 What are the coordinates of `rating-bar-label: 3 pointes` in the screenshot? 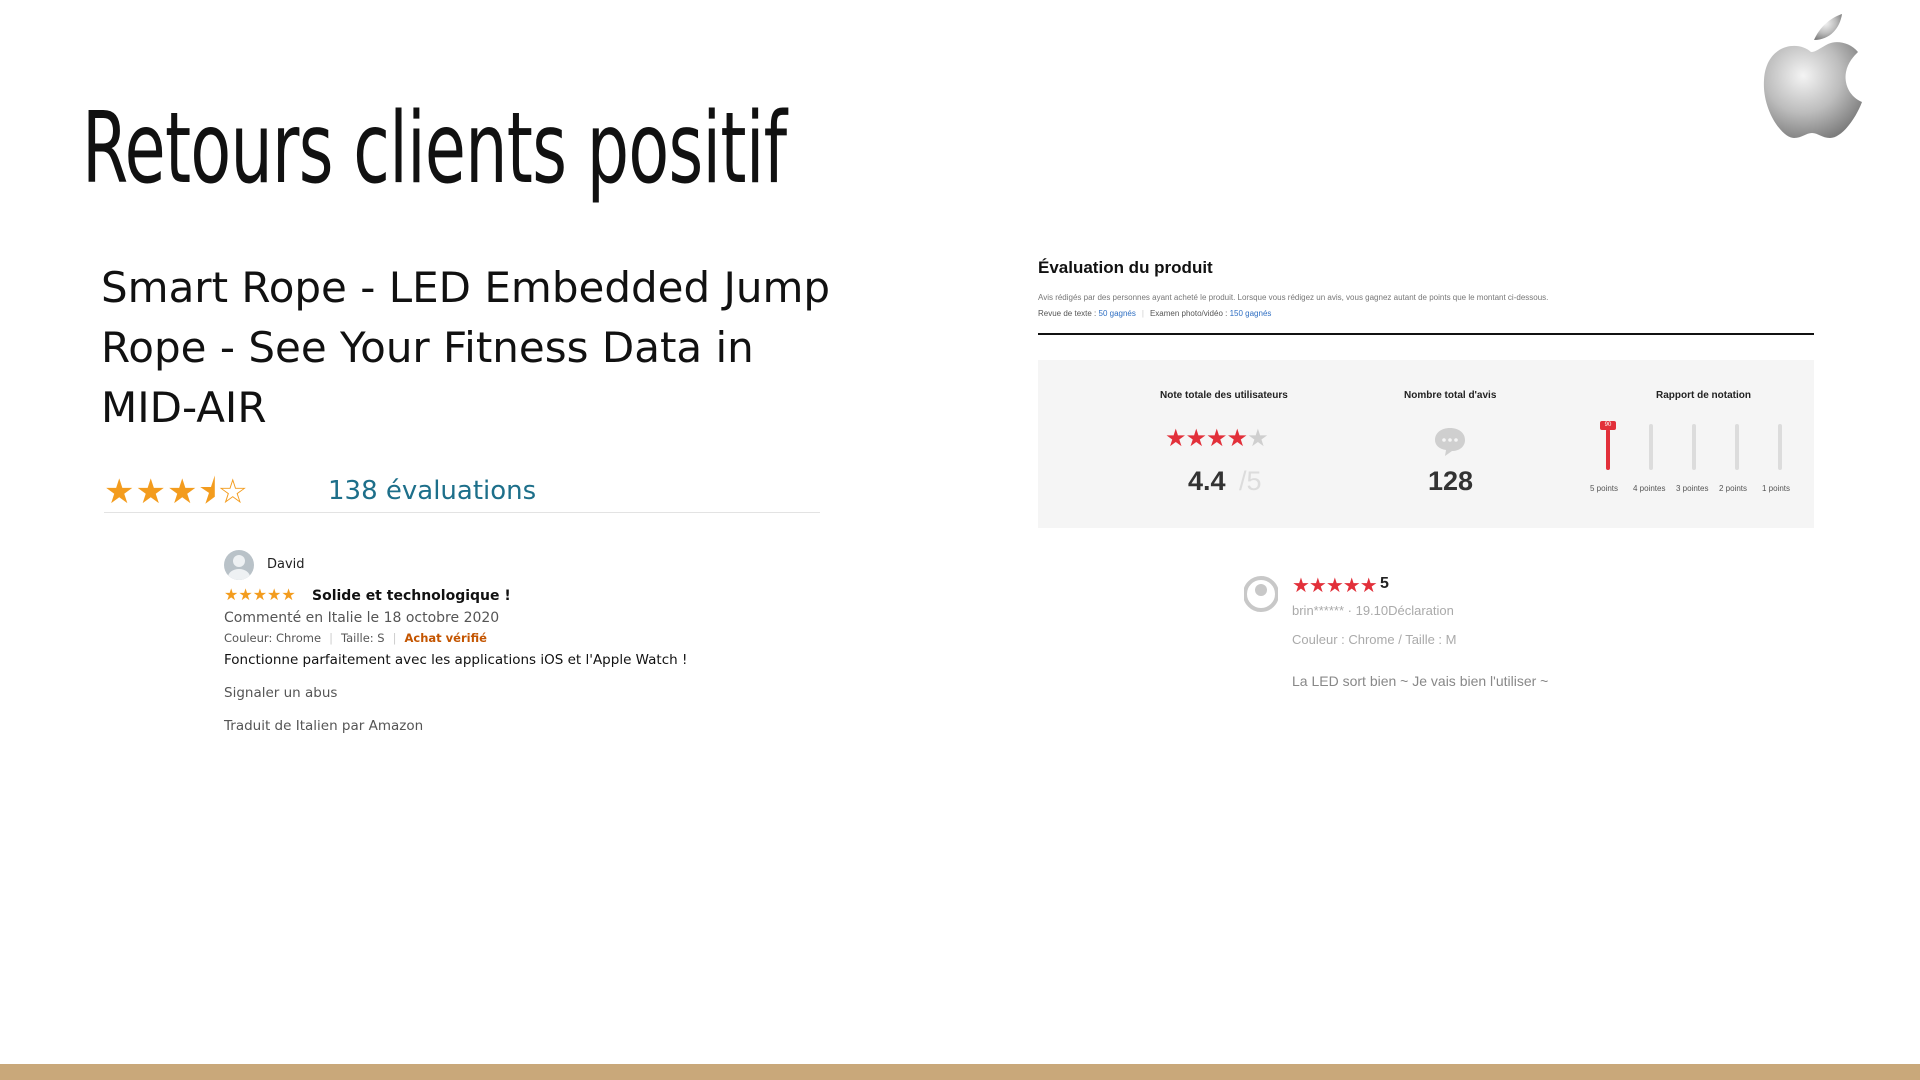 It's located at (1692, 488).